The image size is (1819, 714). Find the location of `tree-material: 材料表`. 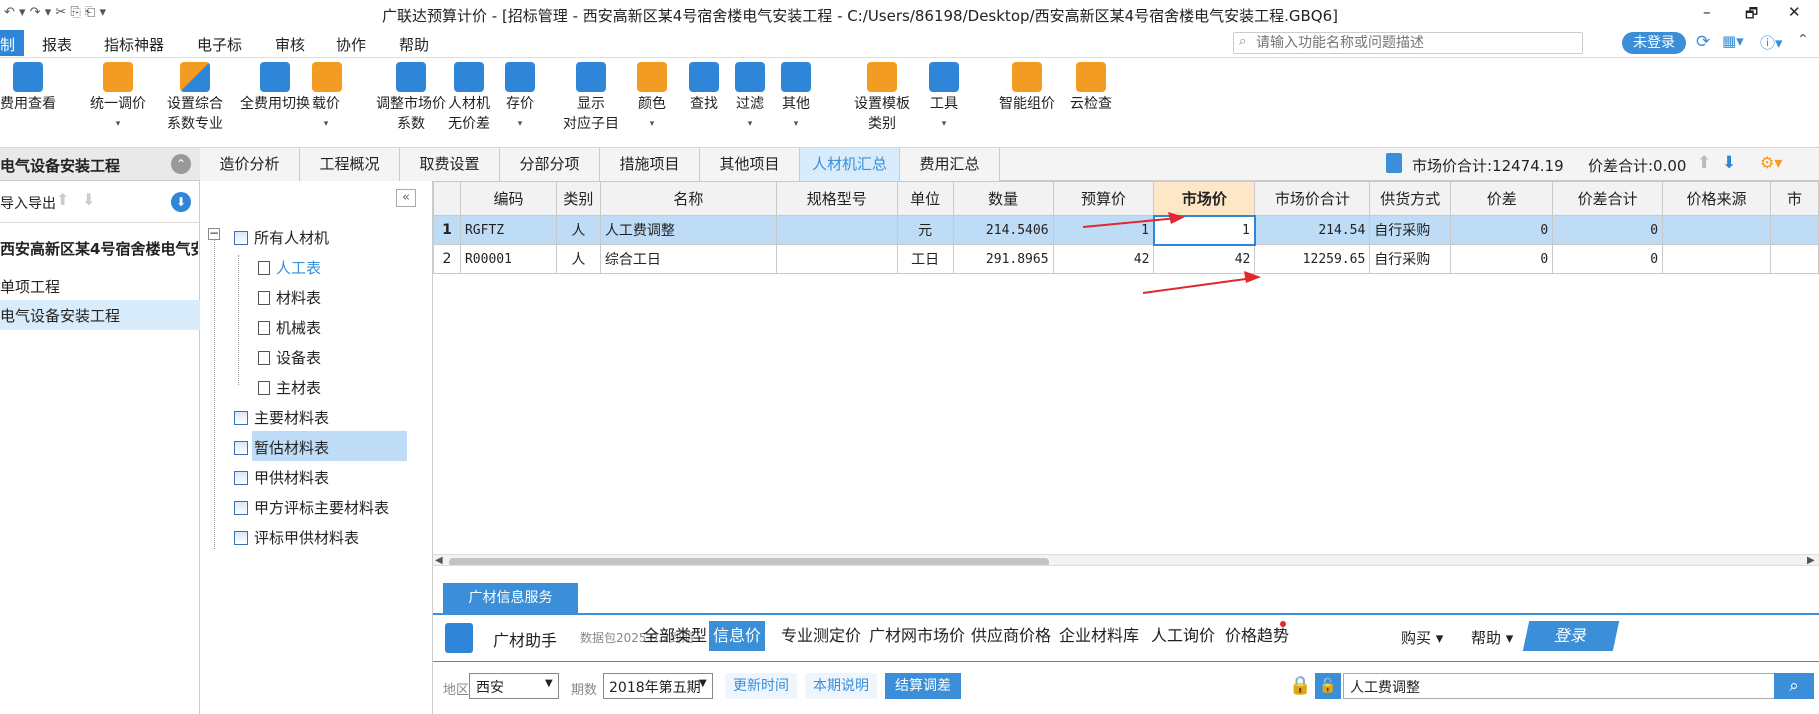

tree-material: 材料表 is located at coordinates (289, 297).